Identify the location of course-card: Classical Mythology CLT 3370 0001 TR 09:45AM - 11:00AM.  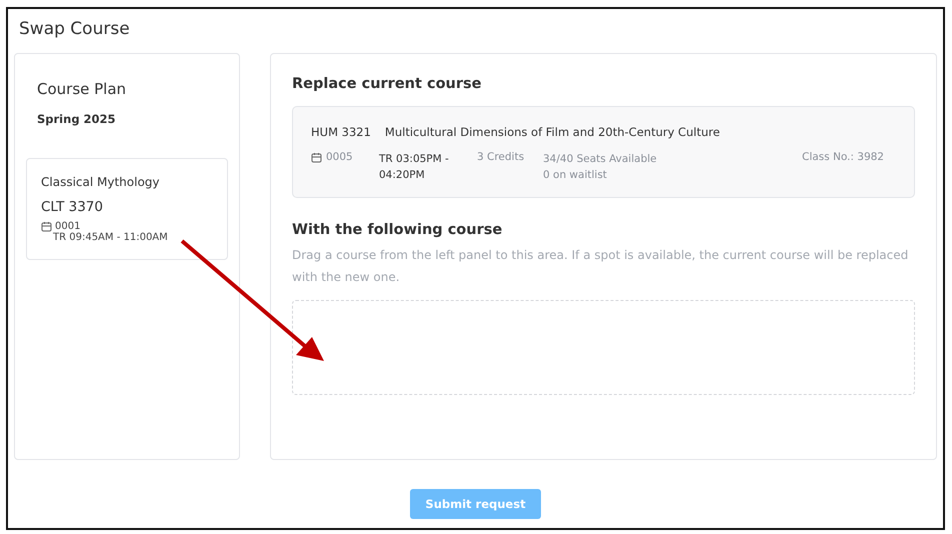
(127, 209).